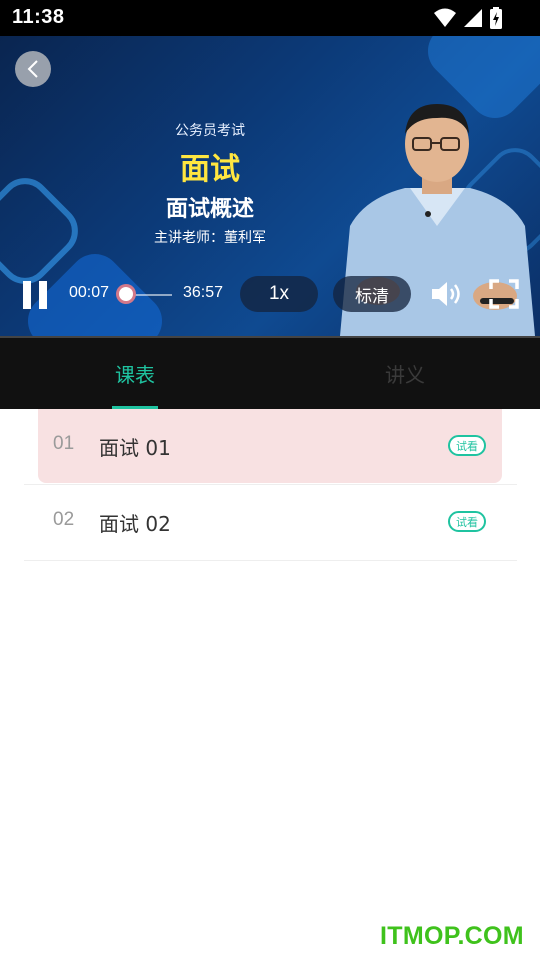 The height and width of the screenshot is (960, 540). I want to click on speed-button: 1x, so click(279, 294).